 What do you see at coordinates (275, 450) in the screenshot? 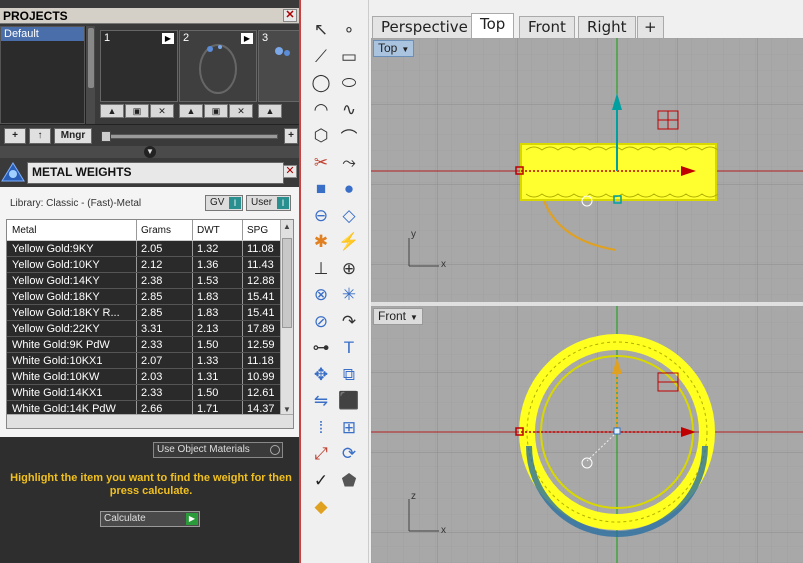
I see `radio-icon` at bounding box center [275, 450].